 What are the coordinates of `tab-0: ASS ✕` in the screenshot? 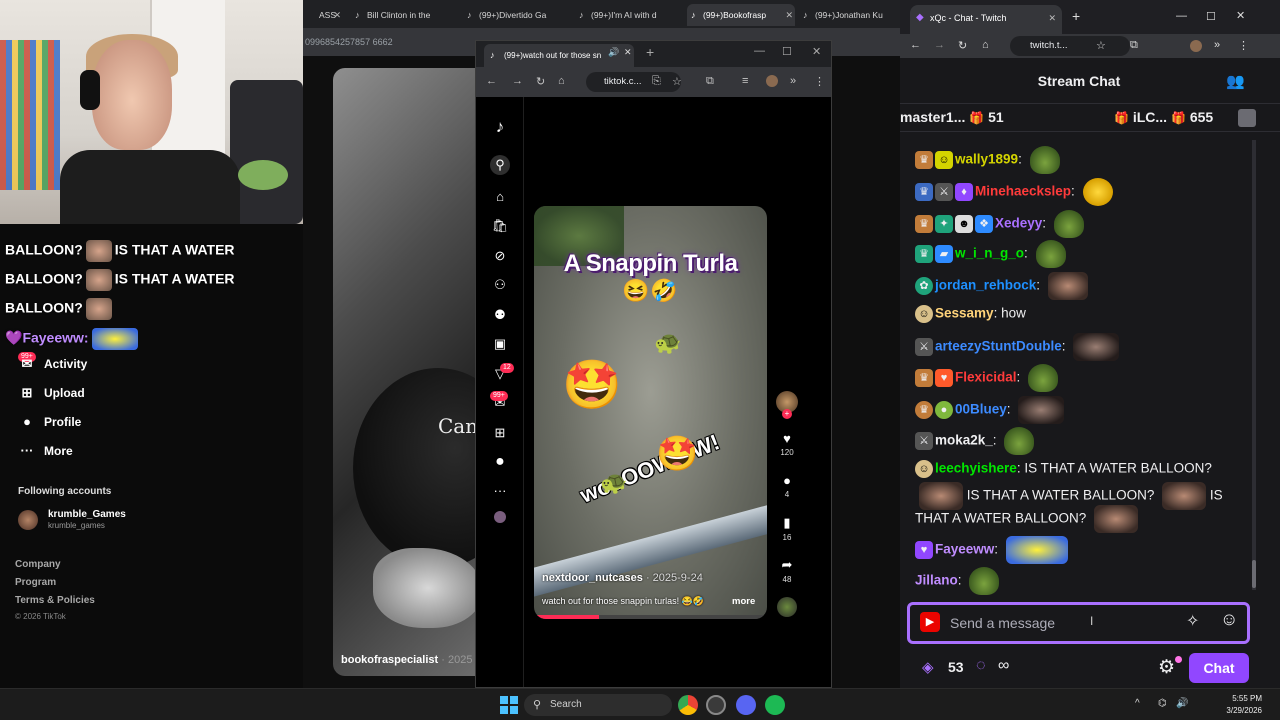 It's located at (323, 15).